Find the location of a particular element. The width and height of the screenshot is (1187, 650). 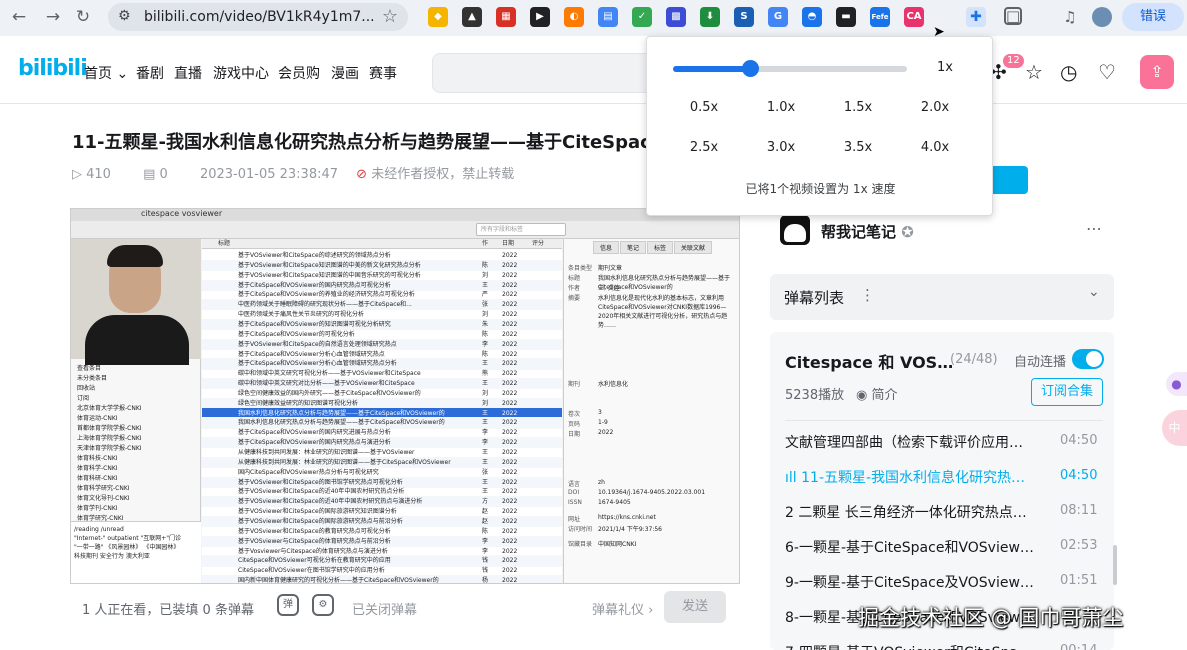

favorites-star-icon: ☆ is located at coordinates (1034, 72).